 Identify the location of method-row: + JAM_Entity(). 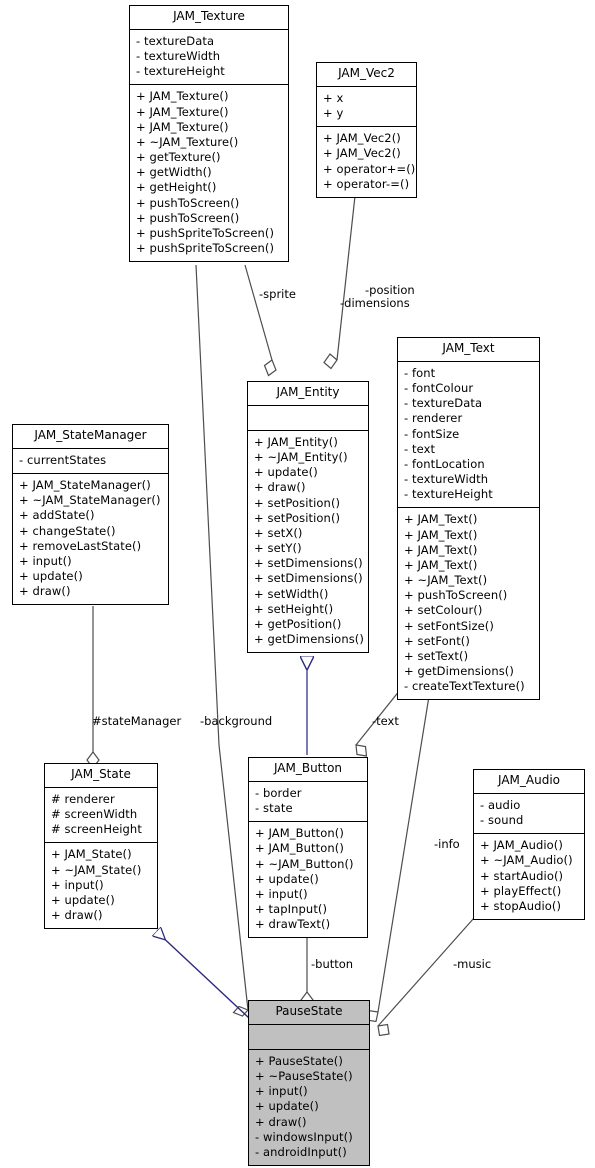
(296, 441).